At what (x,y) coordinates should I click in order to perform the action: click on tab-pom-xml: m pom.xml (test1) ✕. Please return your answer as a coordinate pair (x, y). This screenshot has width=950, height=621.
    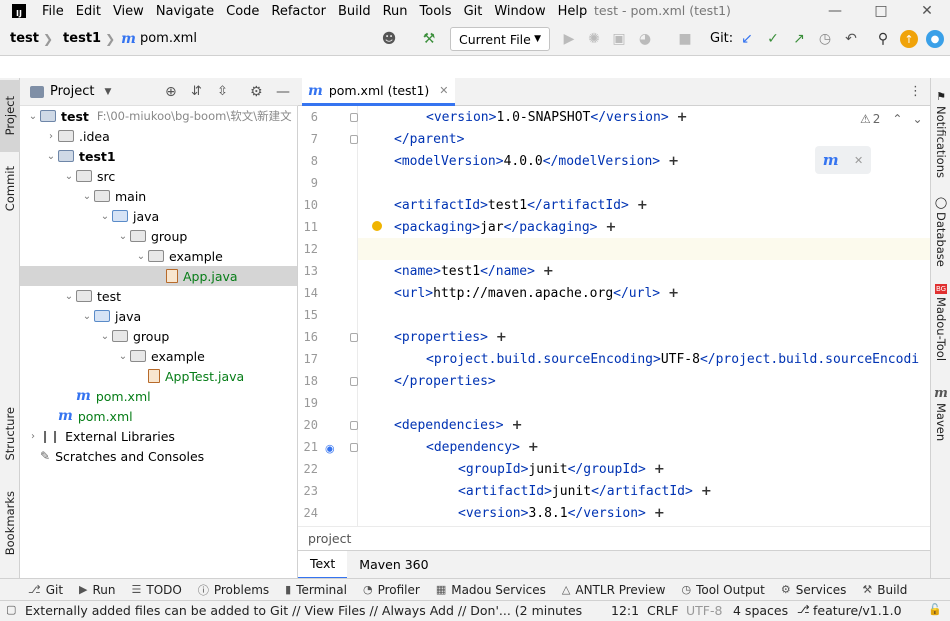
    Looking at the image, I should click on (378, 92).